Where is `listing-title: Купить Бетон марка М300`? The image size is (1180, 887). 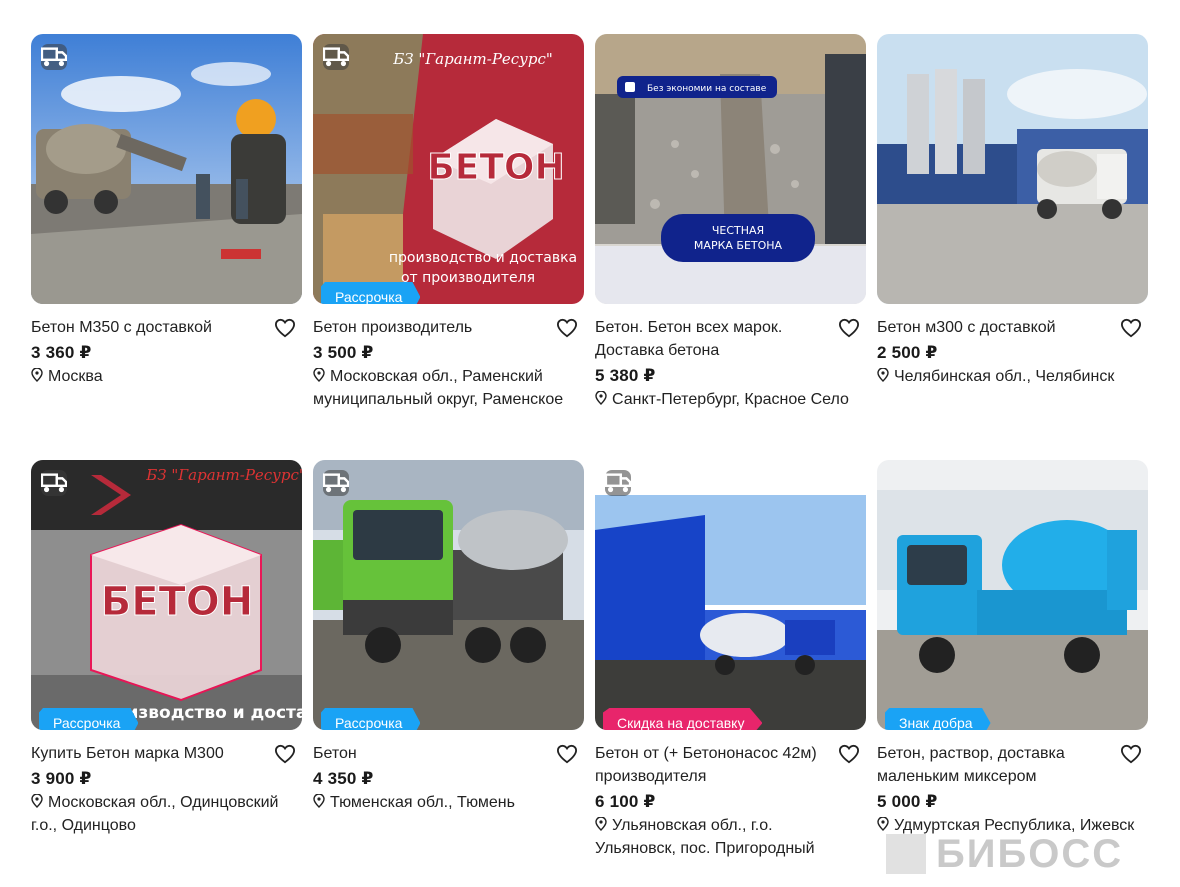
listing-title: Купить Бетон марка М300 is located at coordinates (151, 753).